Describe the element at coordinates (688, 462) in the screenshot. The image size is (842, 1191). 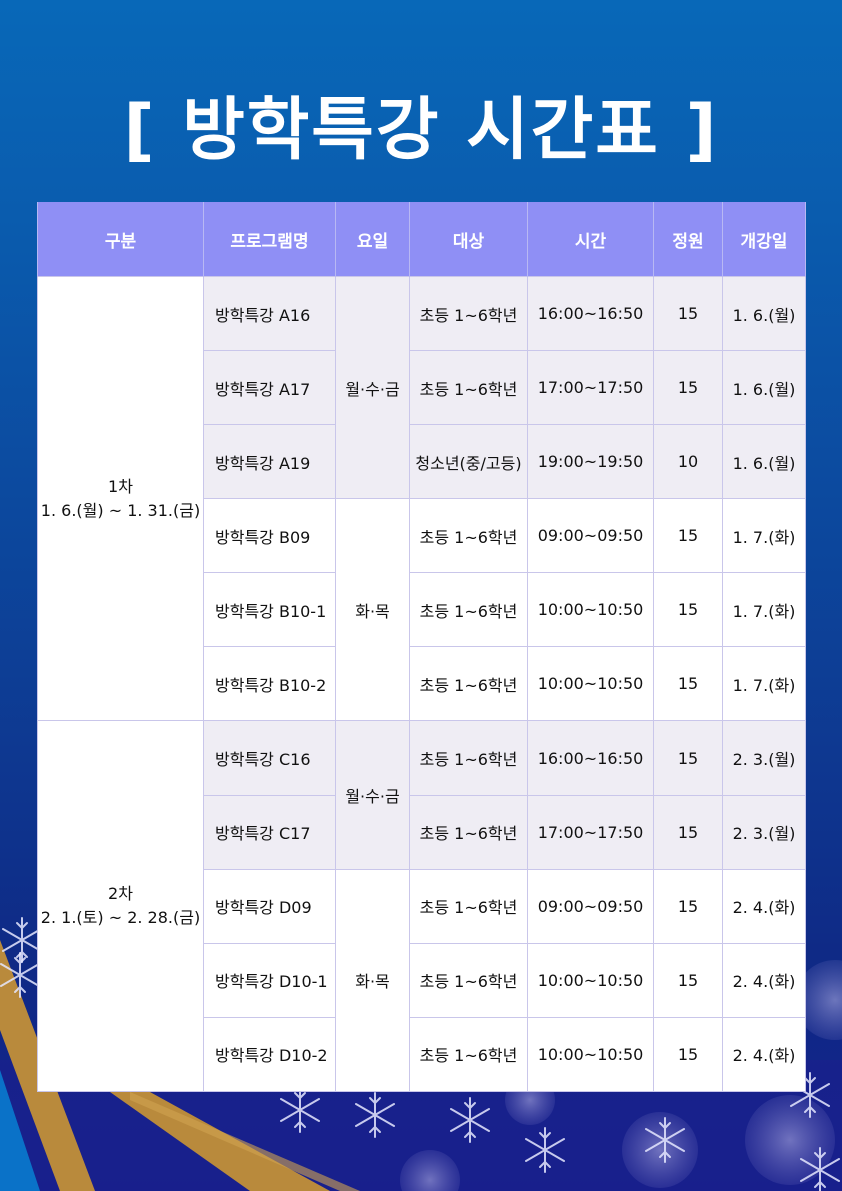
I see `capacity-cell: 10` at that location.